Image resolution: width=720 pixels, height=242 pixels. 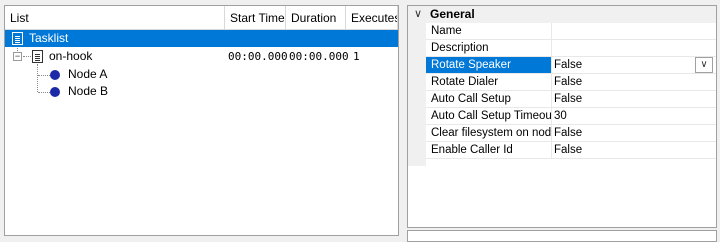 What do you see at coordinates (489, 65) in the screenshot?
I see `property-name: Rotate Speaker` at bounding box center [489, 65].